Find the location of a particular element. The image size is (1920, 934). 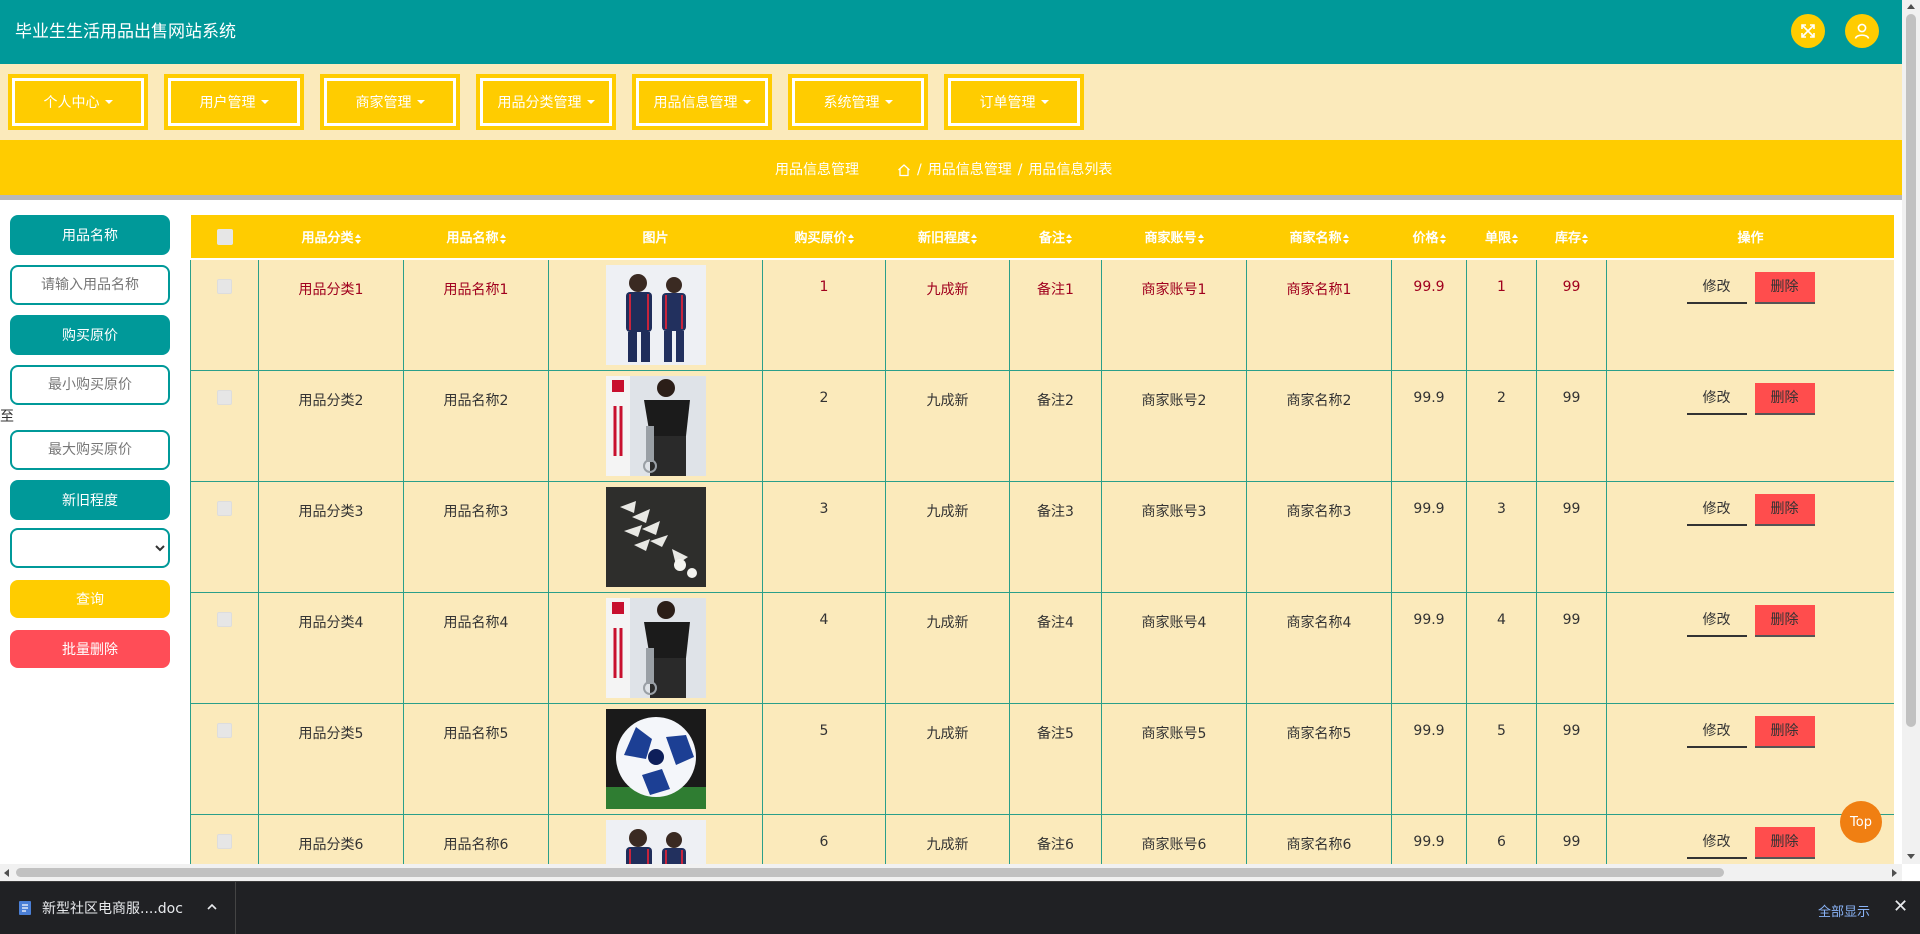

column-header-note: 备注 is located at coordinates (1055, 237).